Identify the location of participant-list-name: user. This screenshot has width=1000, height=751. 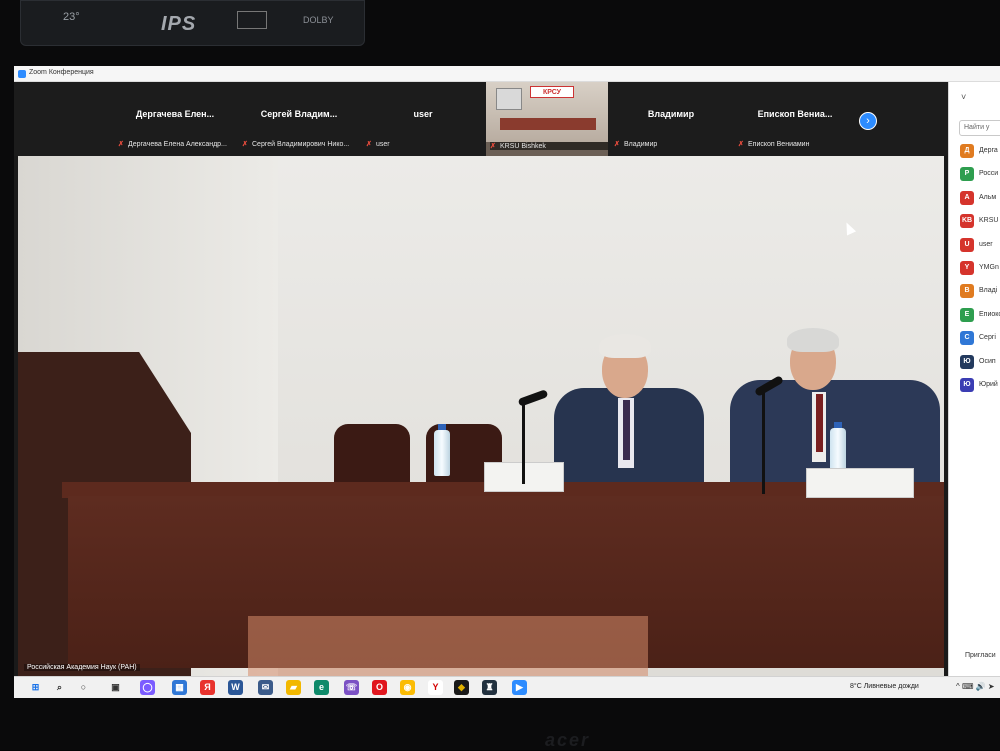
(986, 244).